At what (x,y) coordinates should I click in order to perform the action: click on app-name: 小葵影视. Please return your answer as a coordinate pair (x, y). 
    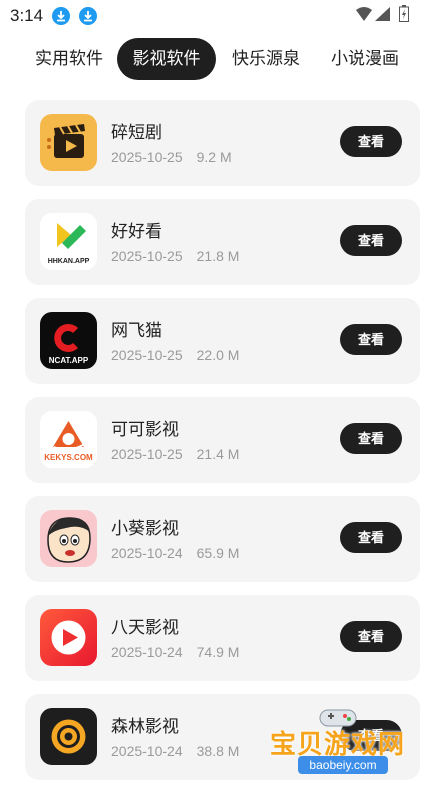
    Looking at the image, I should click on (145, 528).